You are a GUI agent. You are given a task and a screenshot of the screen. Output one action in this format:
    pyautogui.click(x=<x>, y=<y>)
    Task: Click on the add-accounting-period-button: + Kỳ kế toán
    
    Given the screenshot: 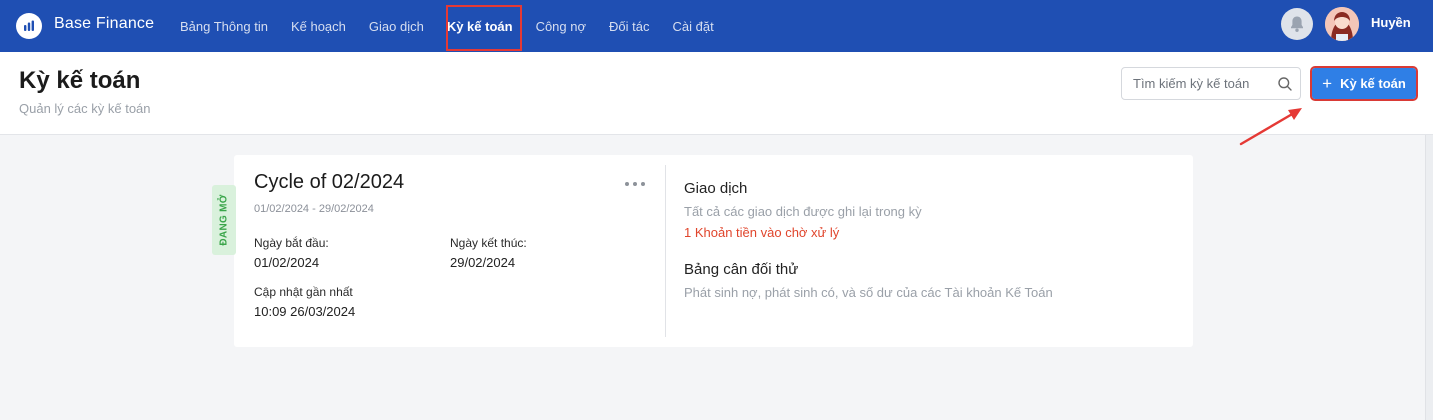 What is the action you would take?
    pyautogui.click(x=1364, y=83)
    